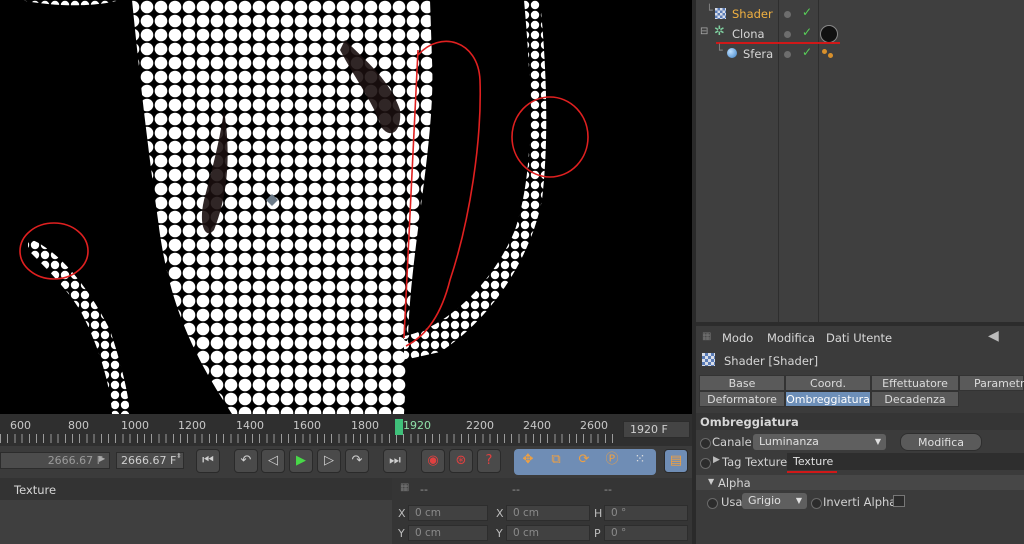  I want to click on tag-texture-field: Texture, so click(905, 461).